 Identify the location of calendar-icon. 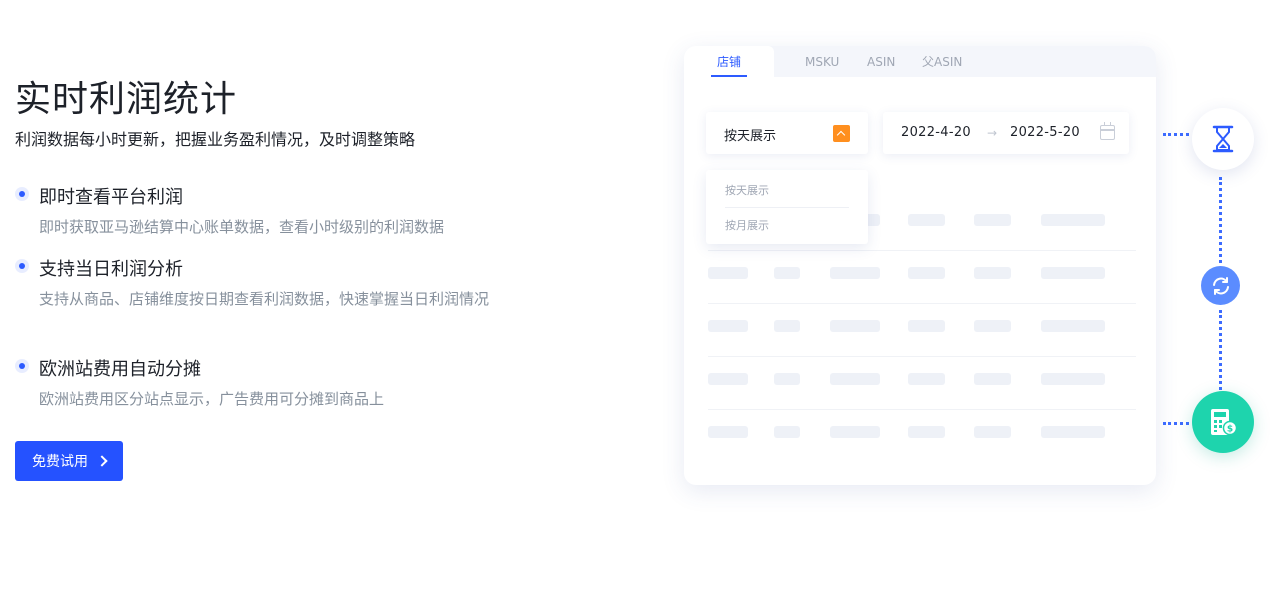
(1107, 131).